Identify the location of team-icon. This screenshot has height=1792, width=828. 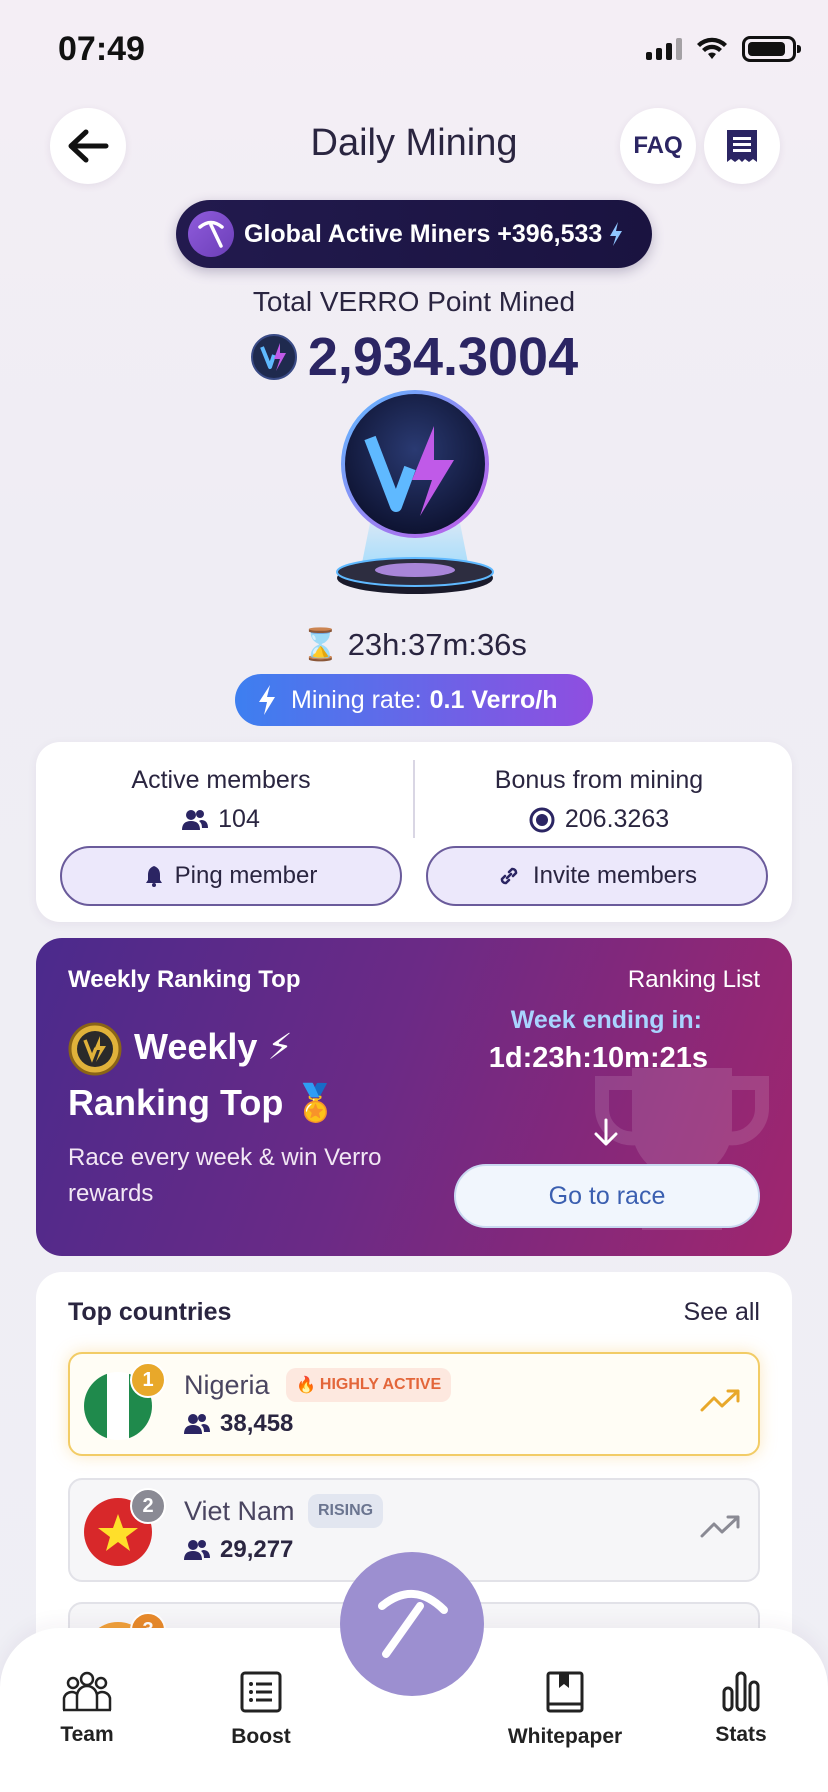
(87, 1691).